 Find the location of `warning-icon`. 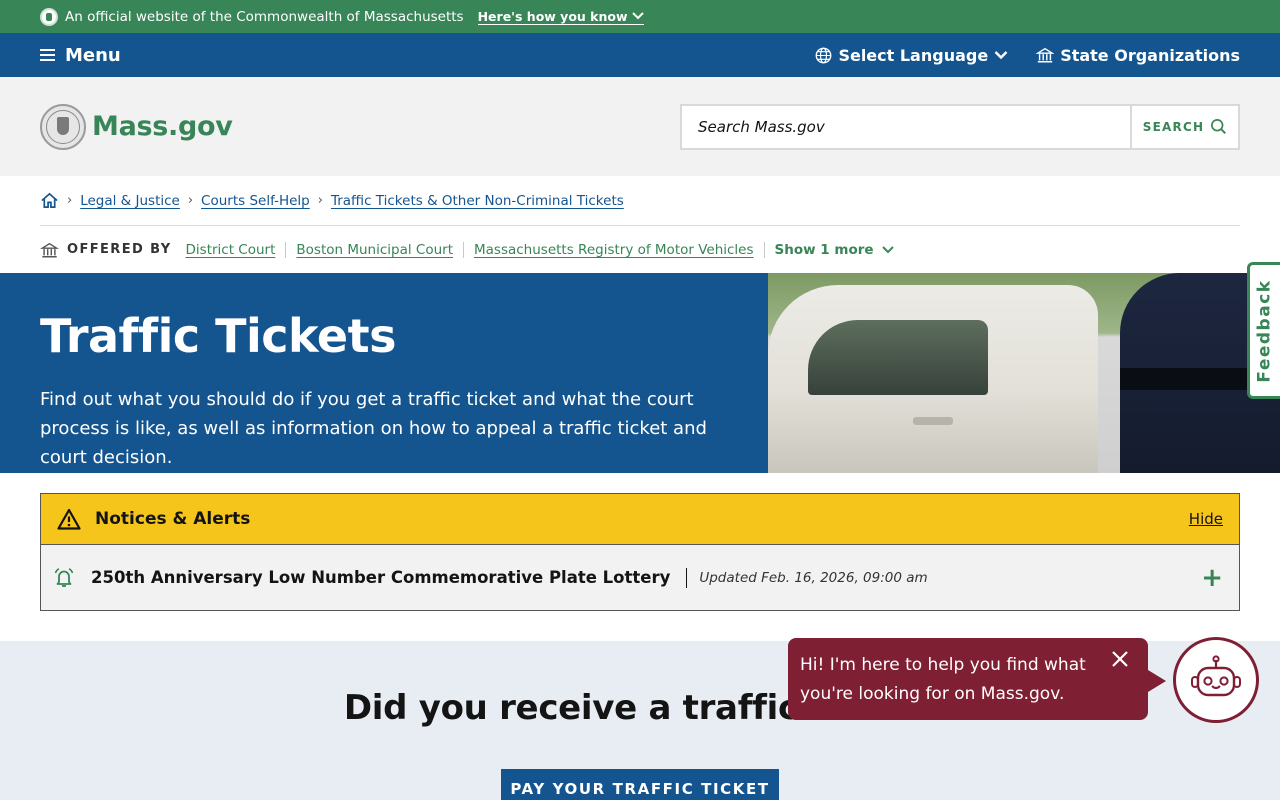

warning-icon is located at coordinates (69, 519).